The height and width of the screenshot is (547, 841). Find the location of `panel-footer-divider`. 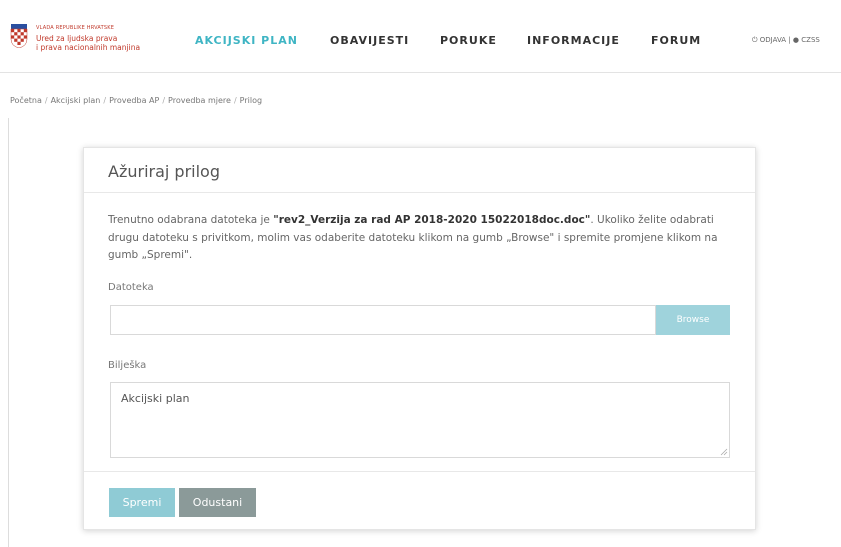

panel-footer-divider is located at coordinates (419, 471).